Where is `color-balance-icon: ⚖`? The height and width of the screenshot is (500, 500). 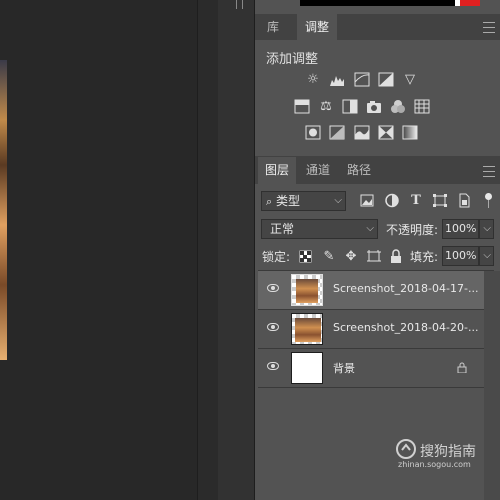 color-balance-icon: ⚖ is located at coordinates (326, 106).